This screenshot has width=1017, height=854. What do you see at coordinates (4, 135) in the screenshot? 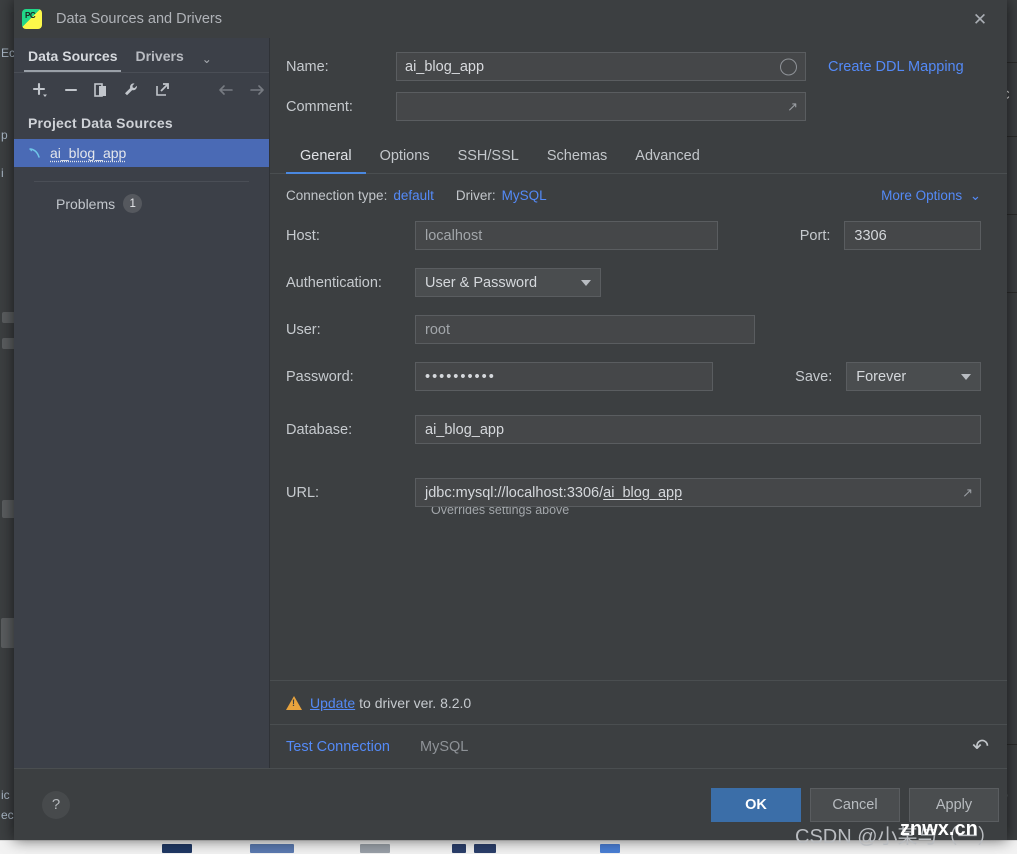
I see `ide-text: p` at bounding box center [4, 135].